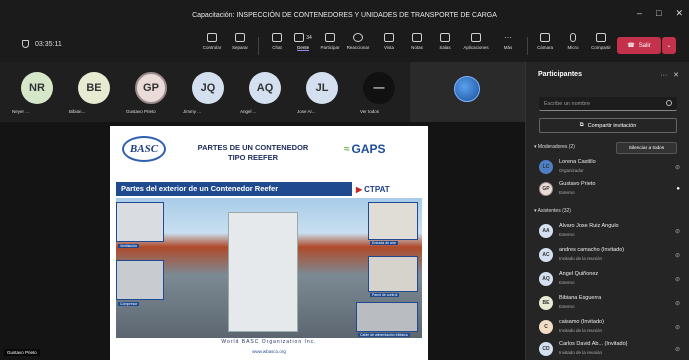 This screenshot has height=360, width=689. Describe the element at coordinates (359, 189) in the screenshot. I see `ctpat-flag-icon: ▶` at that location.